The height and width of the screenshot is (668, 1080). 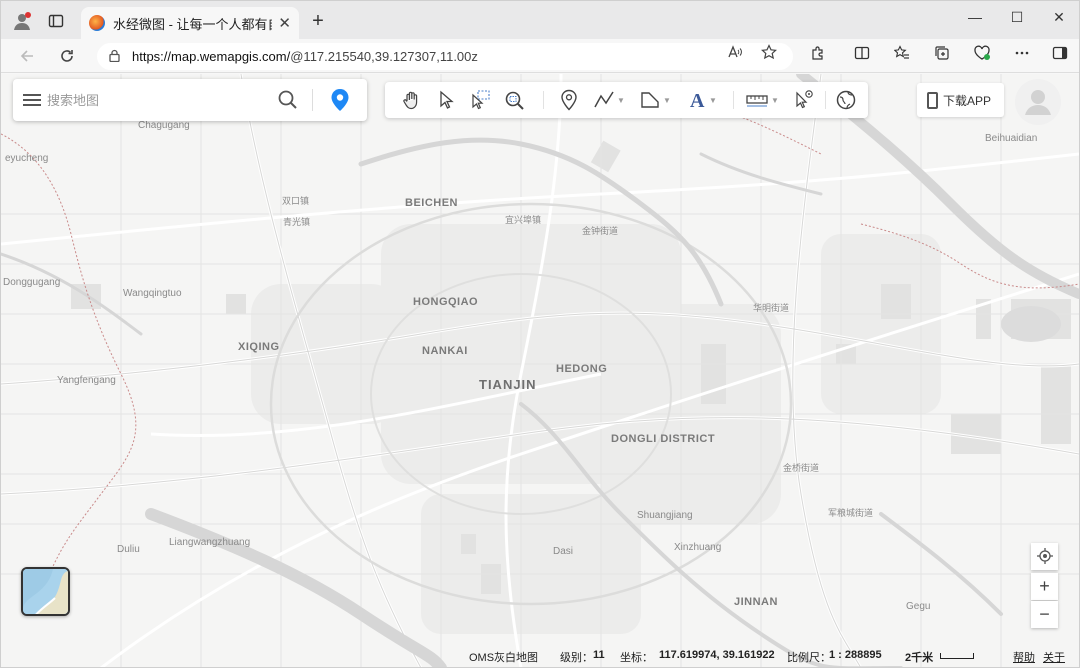 I want to click on scalebar, so click(x=957, y=656).